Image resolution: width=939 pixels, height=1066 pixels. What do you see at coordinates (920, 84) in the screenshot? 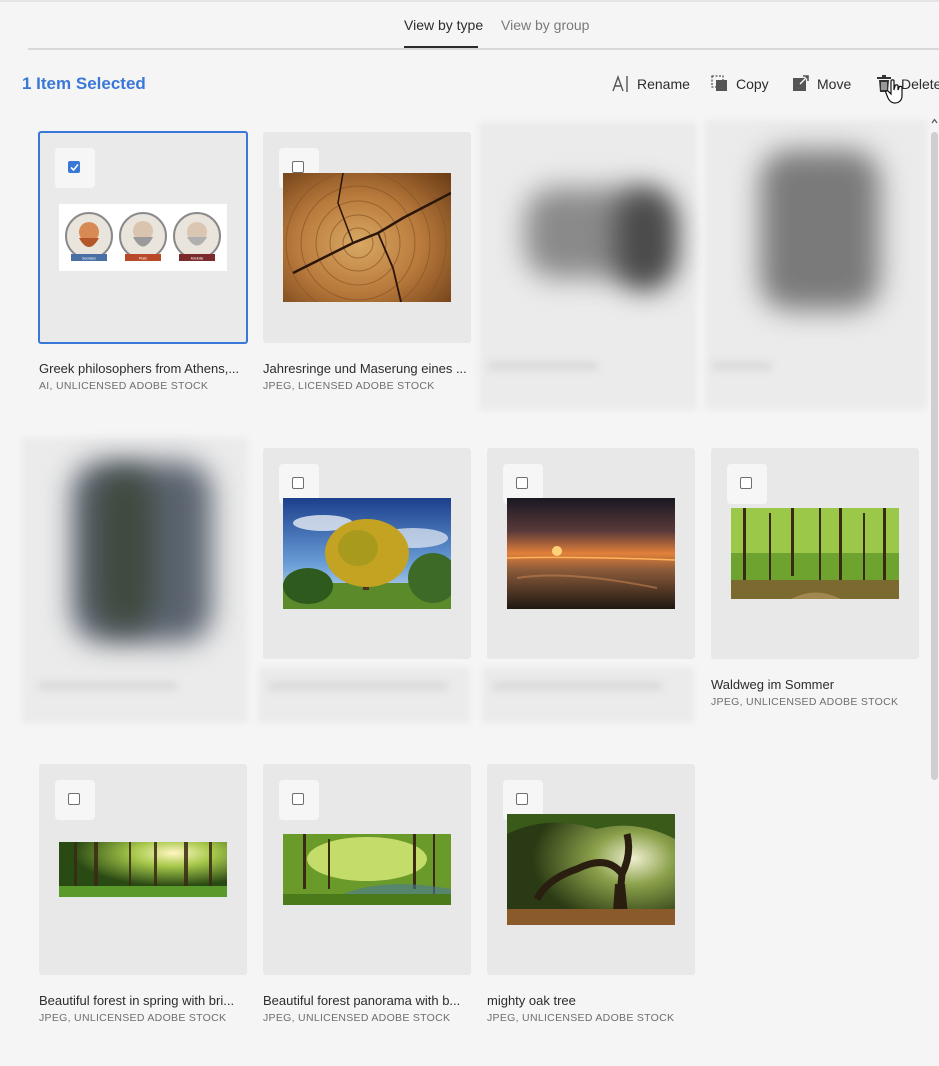
I see `delete-label: Delete` at bounding box center [920, 84].